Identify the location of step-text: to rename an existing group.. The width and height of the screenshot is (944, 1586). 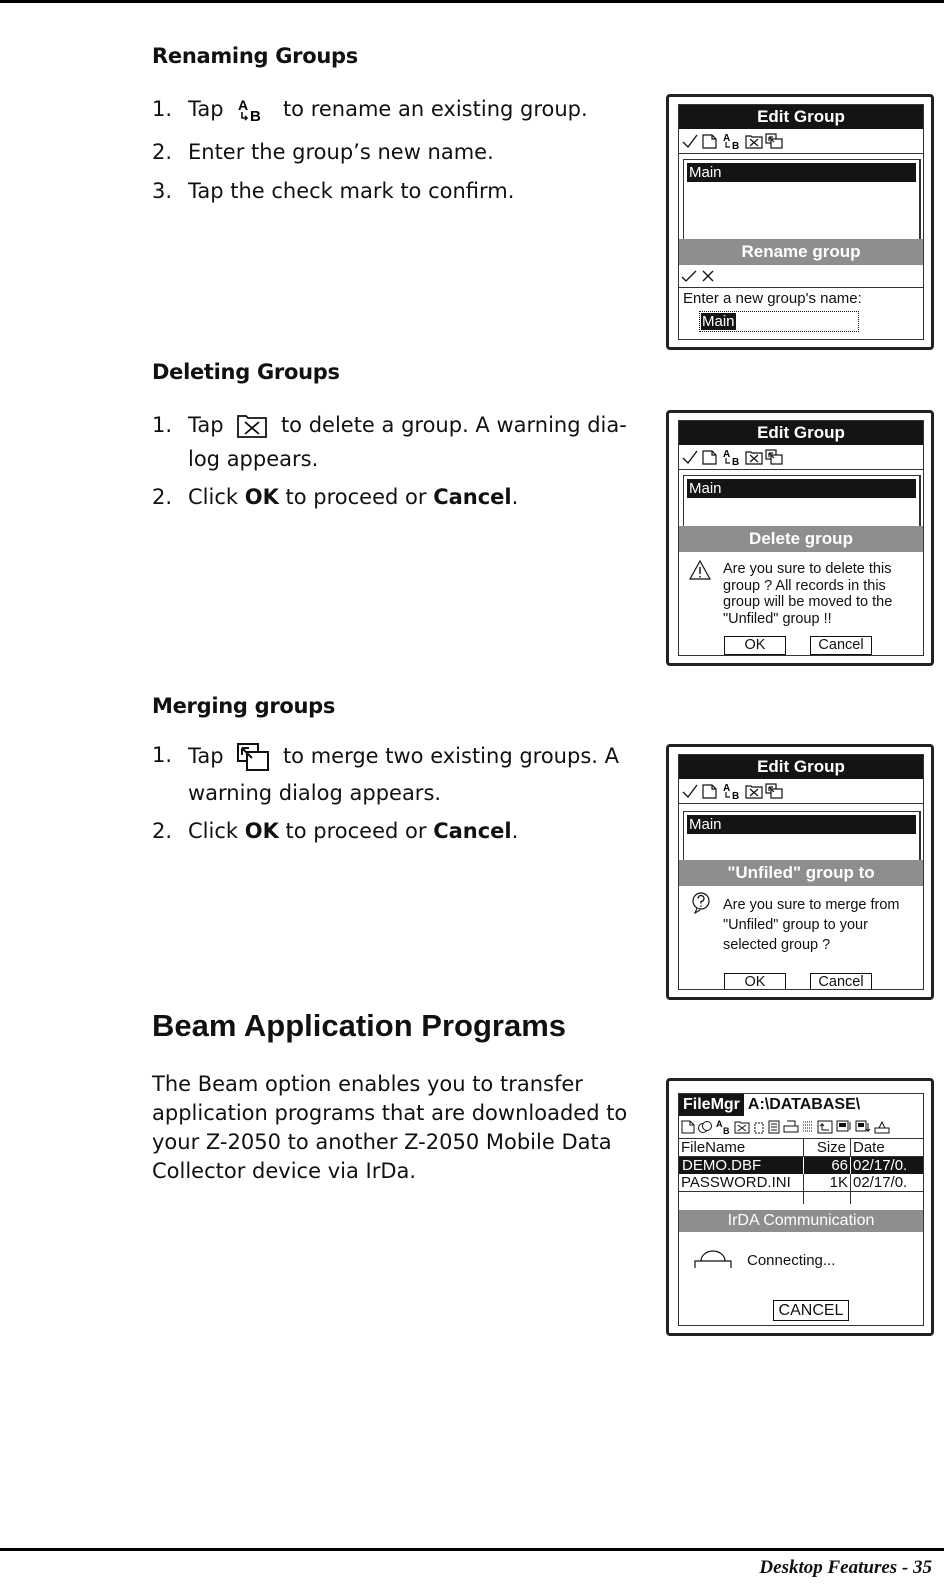
(435, 109).